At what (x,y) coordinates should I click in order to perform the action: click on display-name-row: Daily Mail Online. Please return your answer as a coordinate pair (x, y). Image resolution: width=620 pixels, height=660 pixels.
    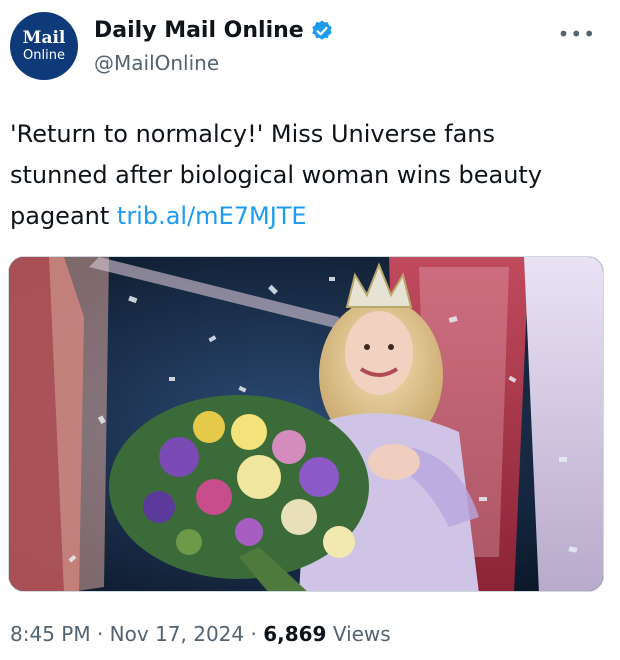
    Looking at the image, I should click on (214, 30).